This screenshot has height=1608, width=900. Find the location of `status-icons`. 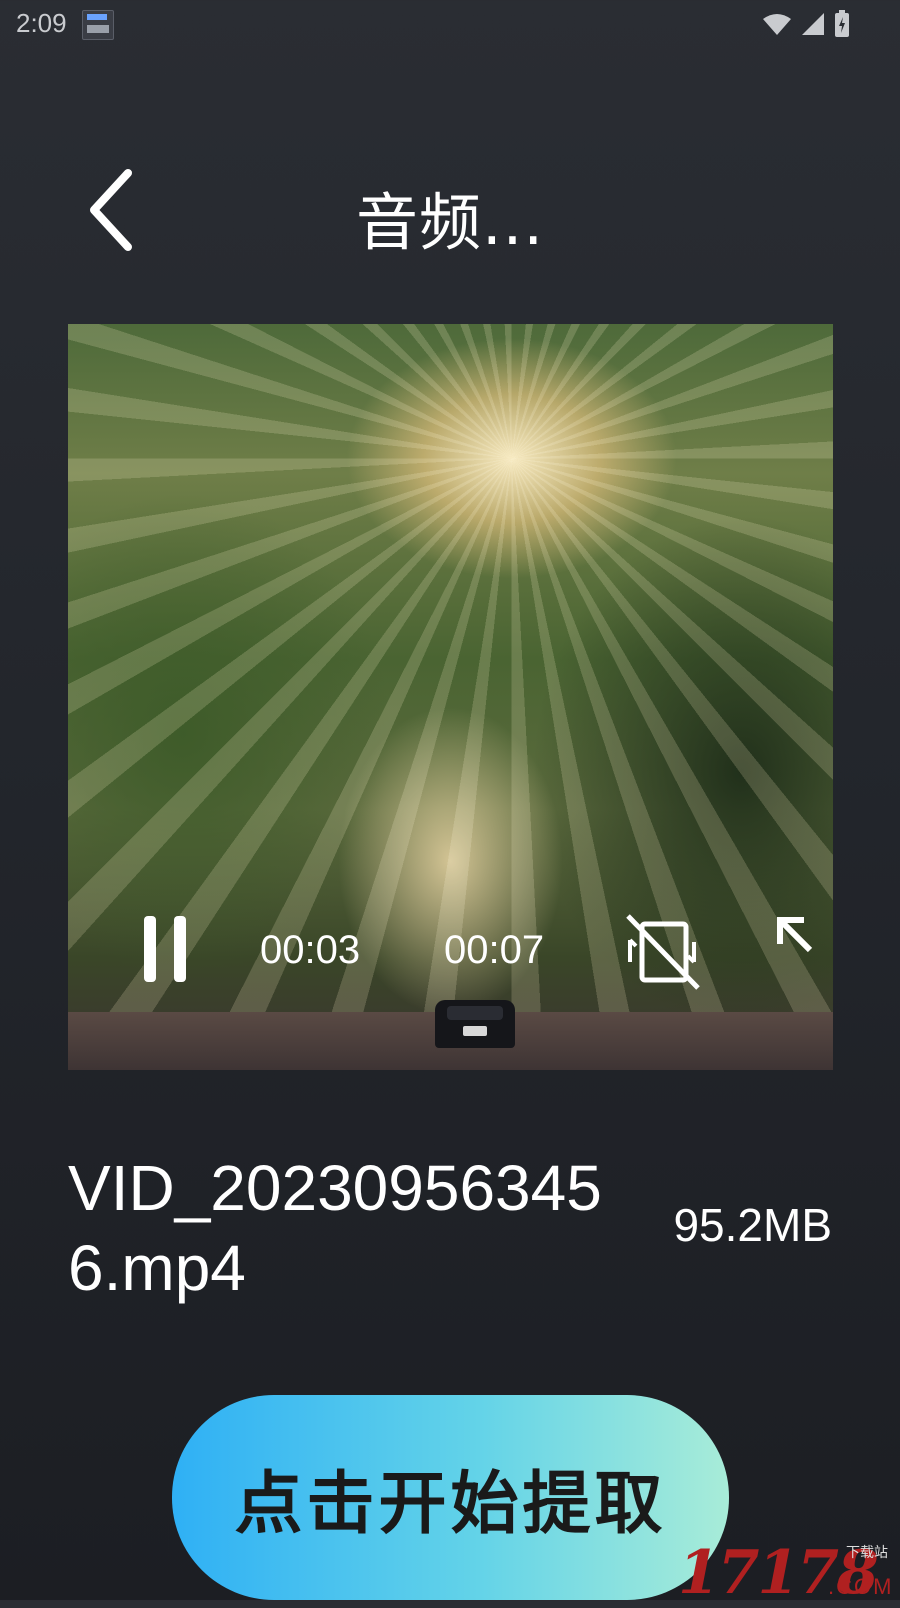

status-icons is located at coordinates (806, 24).